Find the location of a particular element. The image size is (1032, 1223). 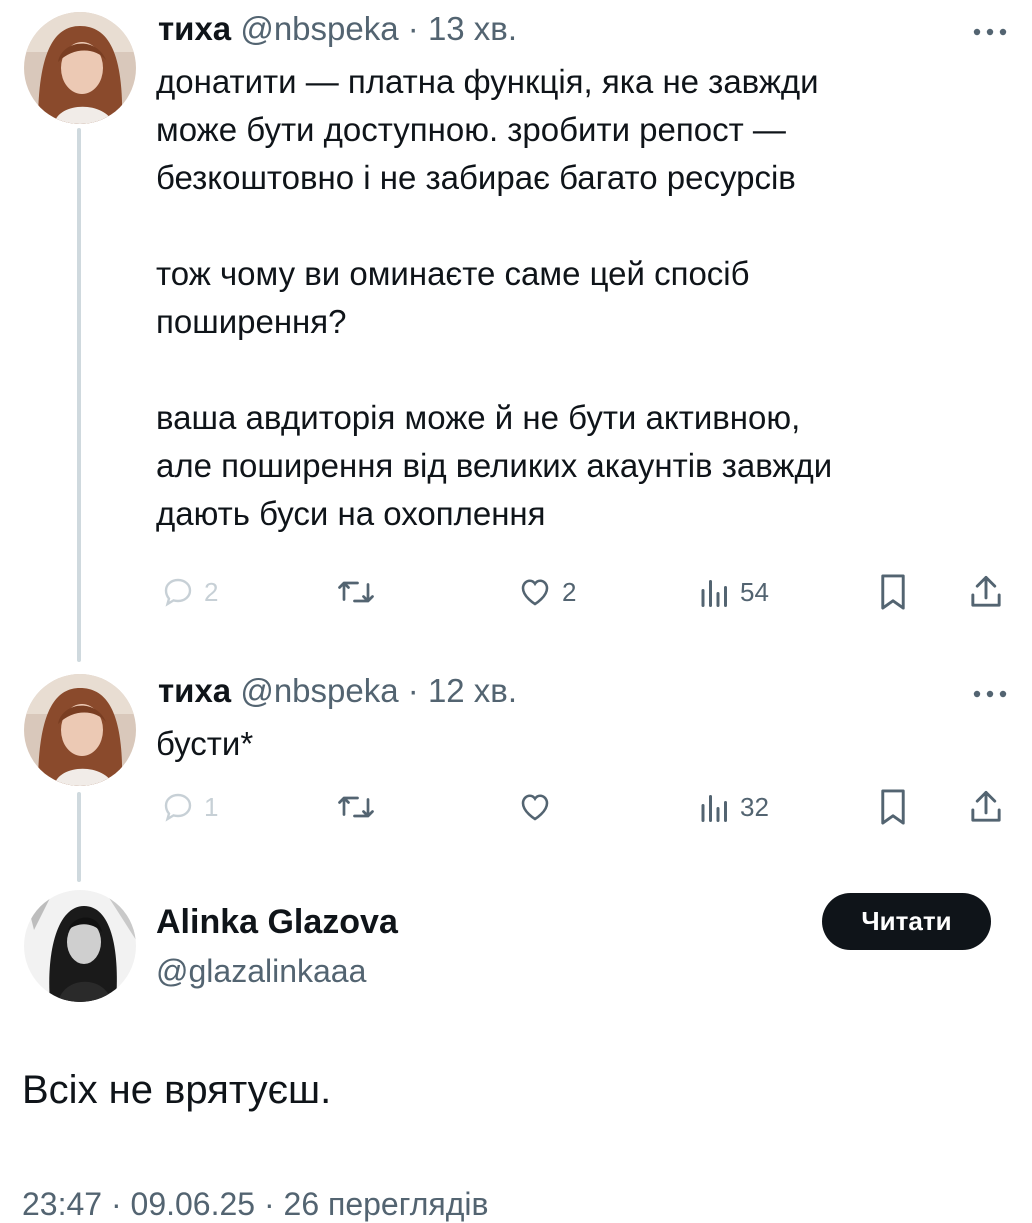

tweet-text: бусти* is located at coordinates (205, 743).